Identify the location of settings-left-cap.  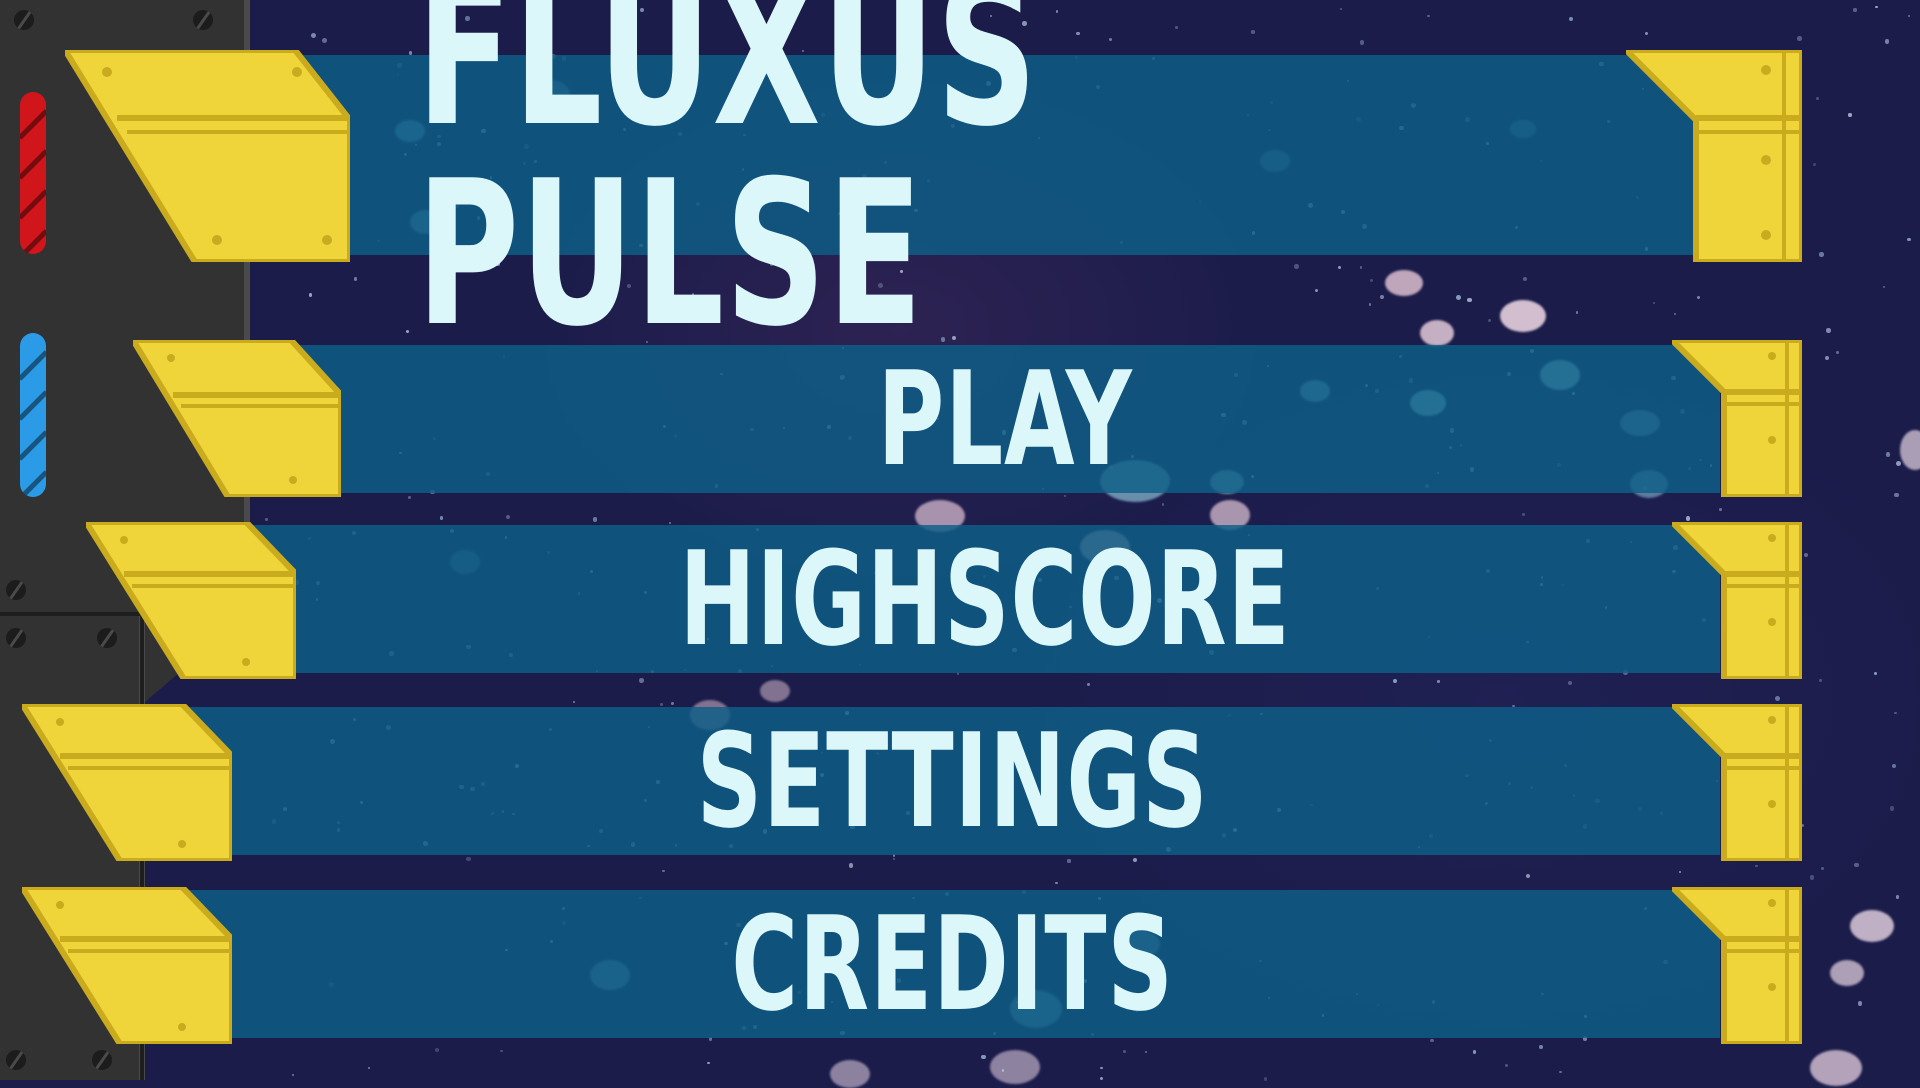
(127, 782).